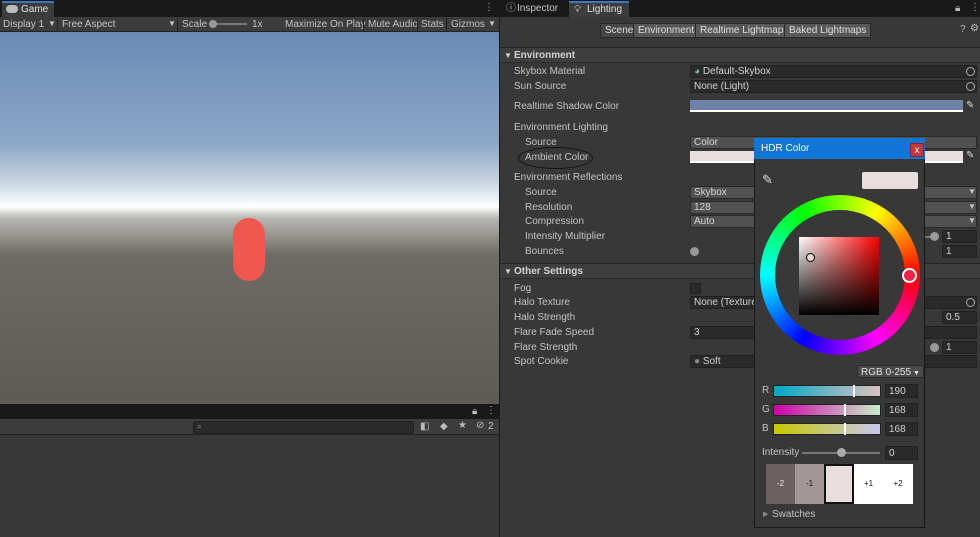 The width and height of the screenshot is (980, 537). I want to click on halo-strength-label: Halo Strength, so click(545, 317).